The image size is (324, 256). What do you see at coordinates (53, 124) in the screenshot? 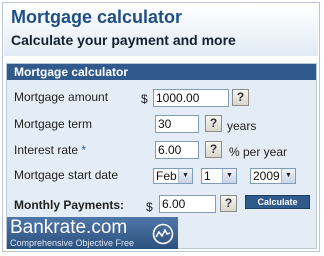
I see `mortgage-term-label: Mortgage term` at bounding box center [53, 124].